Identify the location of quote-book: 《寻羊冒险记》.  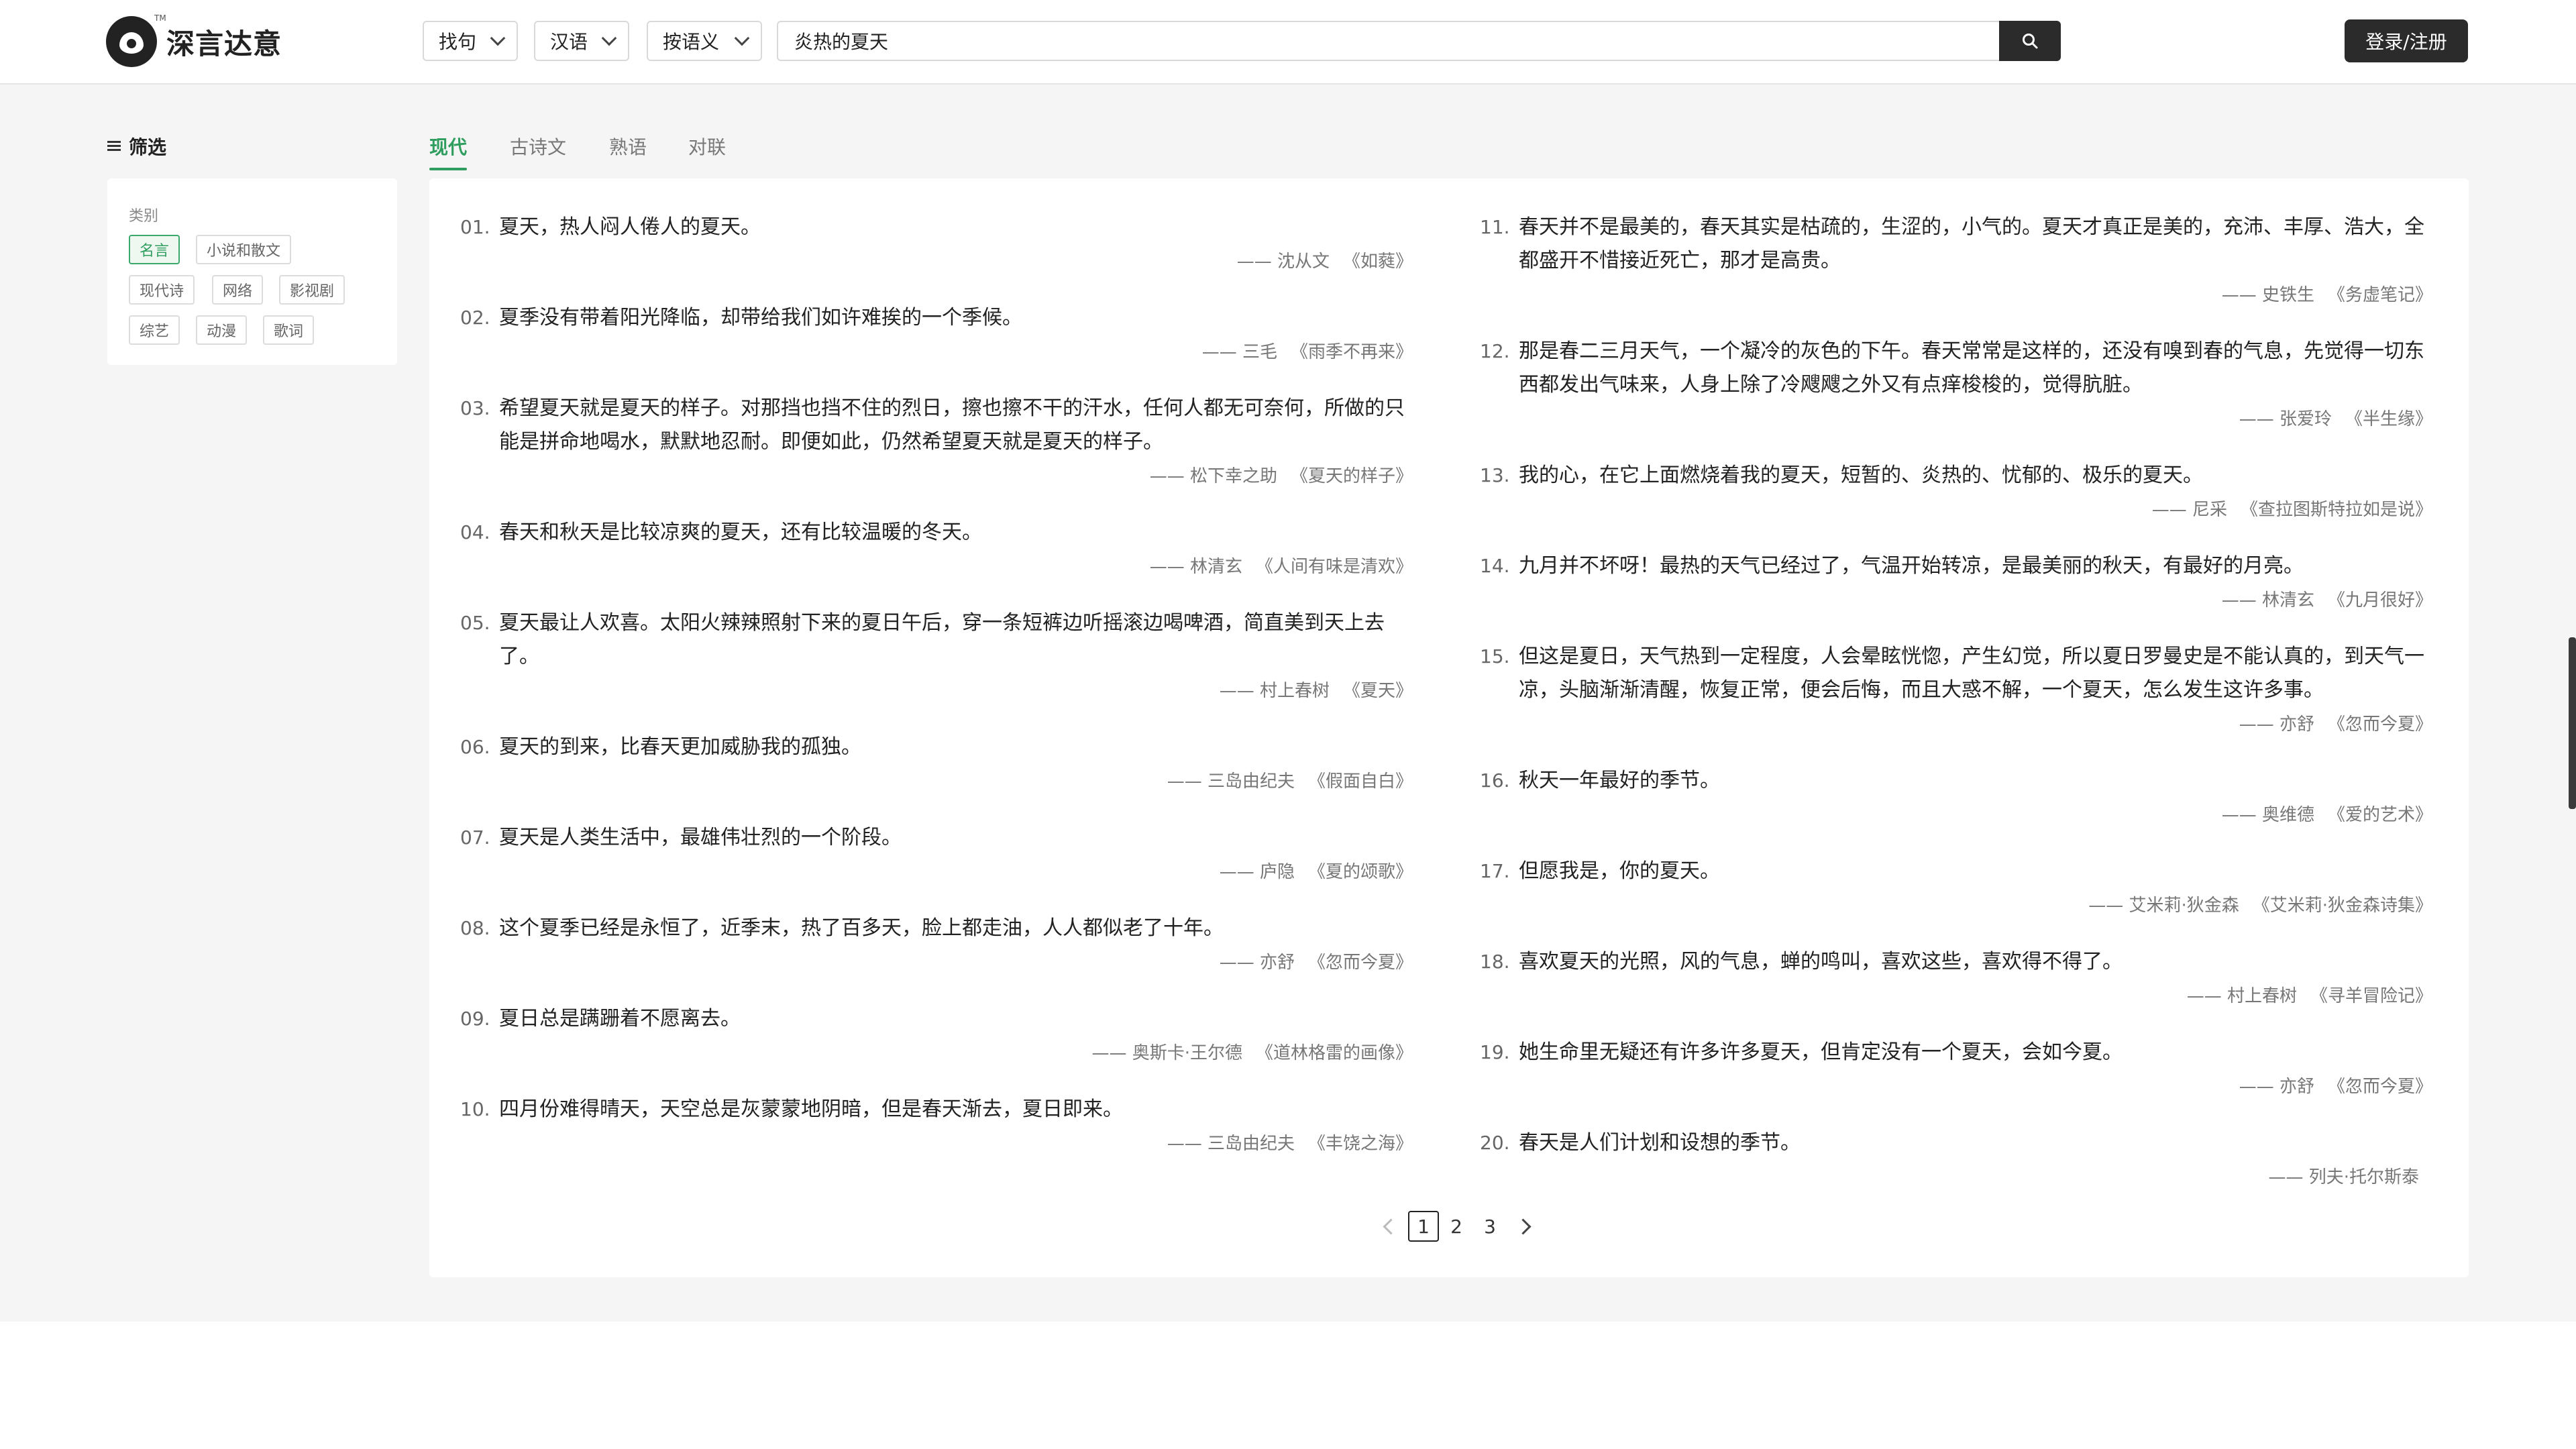
(2371, 996).